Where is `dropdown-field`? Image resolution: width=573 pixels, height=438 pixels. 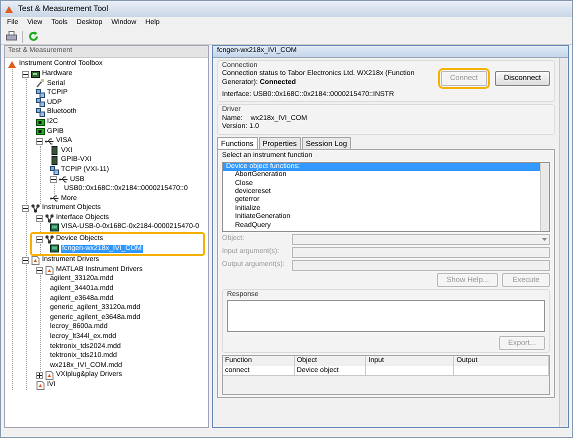
dropdown-field is located at coordinates (421, 239).